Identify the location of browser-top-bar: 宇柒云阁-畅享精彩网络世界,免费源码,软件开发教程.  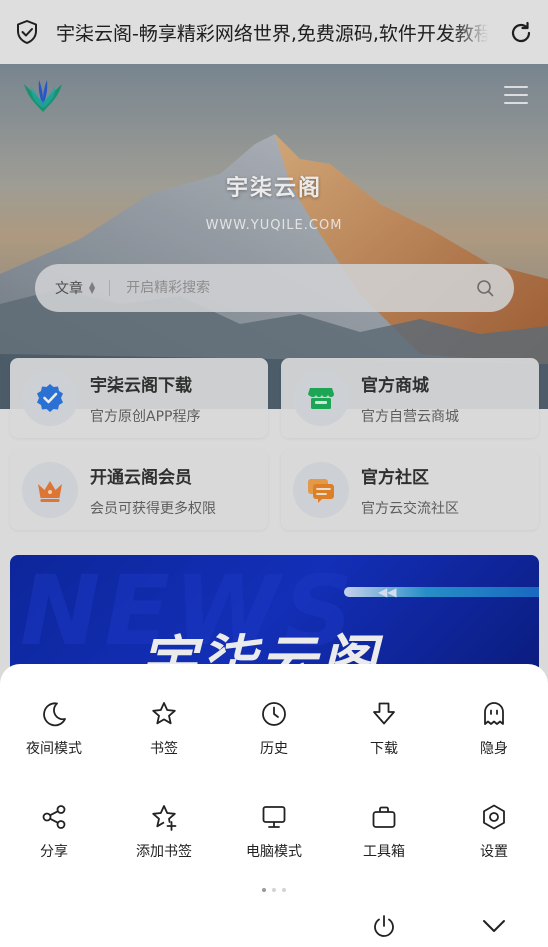
(274, 32).